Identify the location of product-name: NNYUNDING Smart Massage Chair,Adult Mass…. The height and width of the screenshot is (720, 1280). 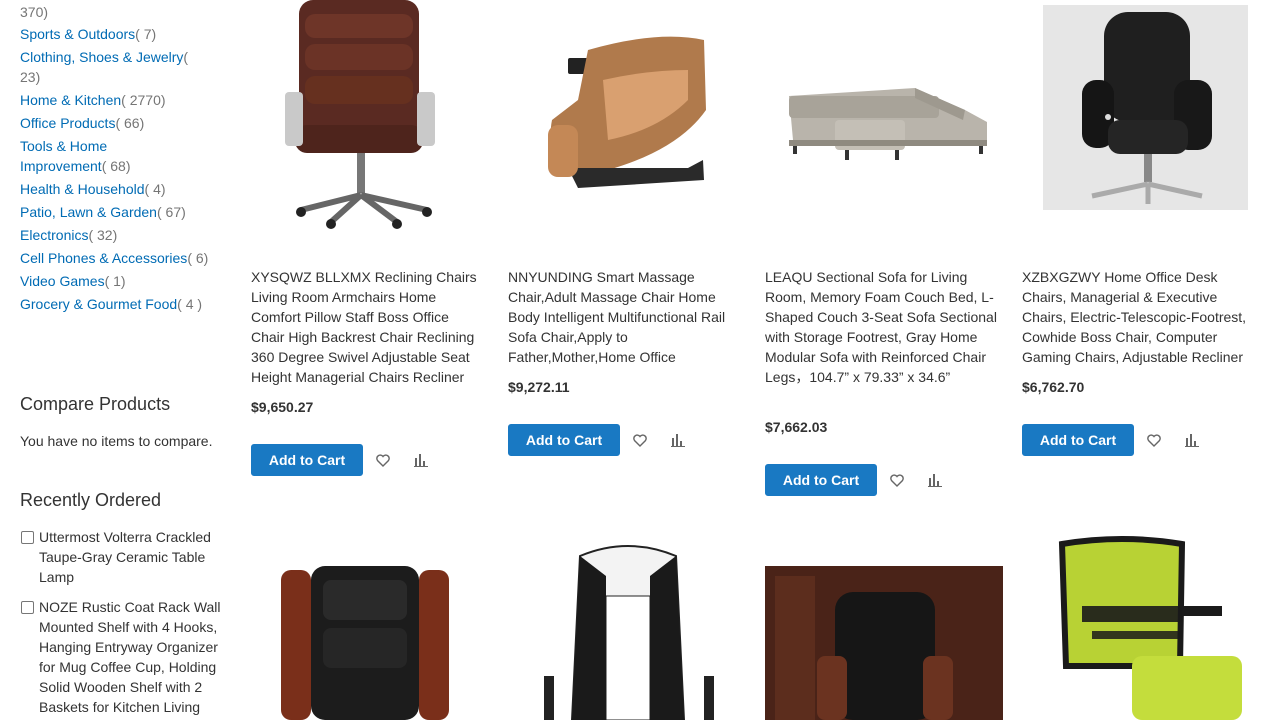
(624, 317).